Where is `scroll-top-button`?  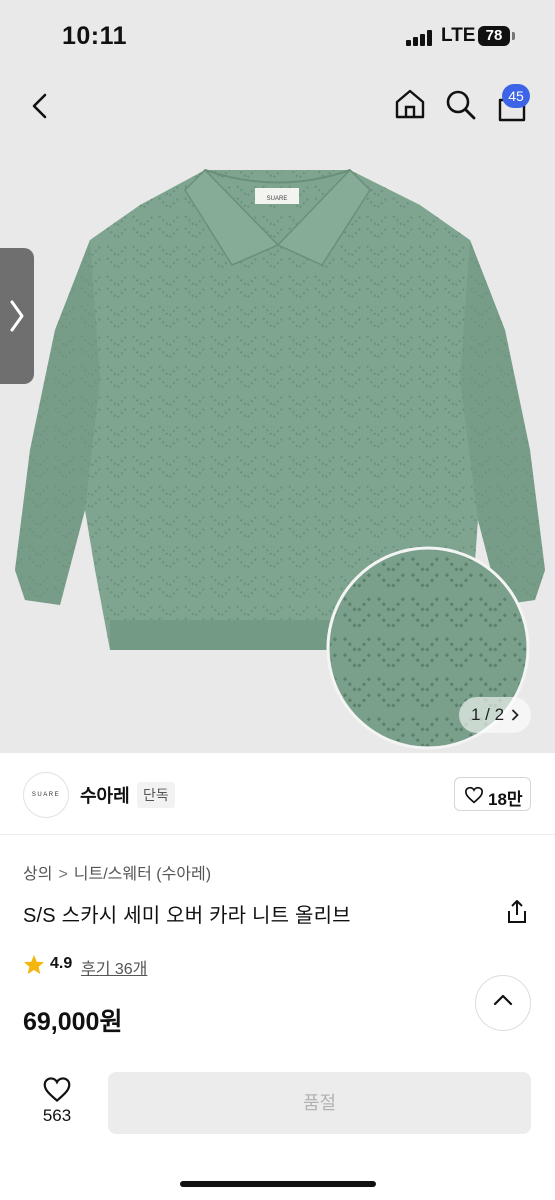
scroll-top-button is located at coordinates (503, 1003).